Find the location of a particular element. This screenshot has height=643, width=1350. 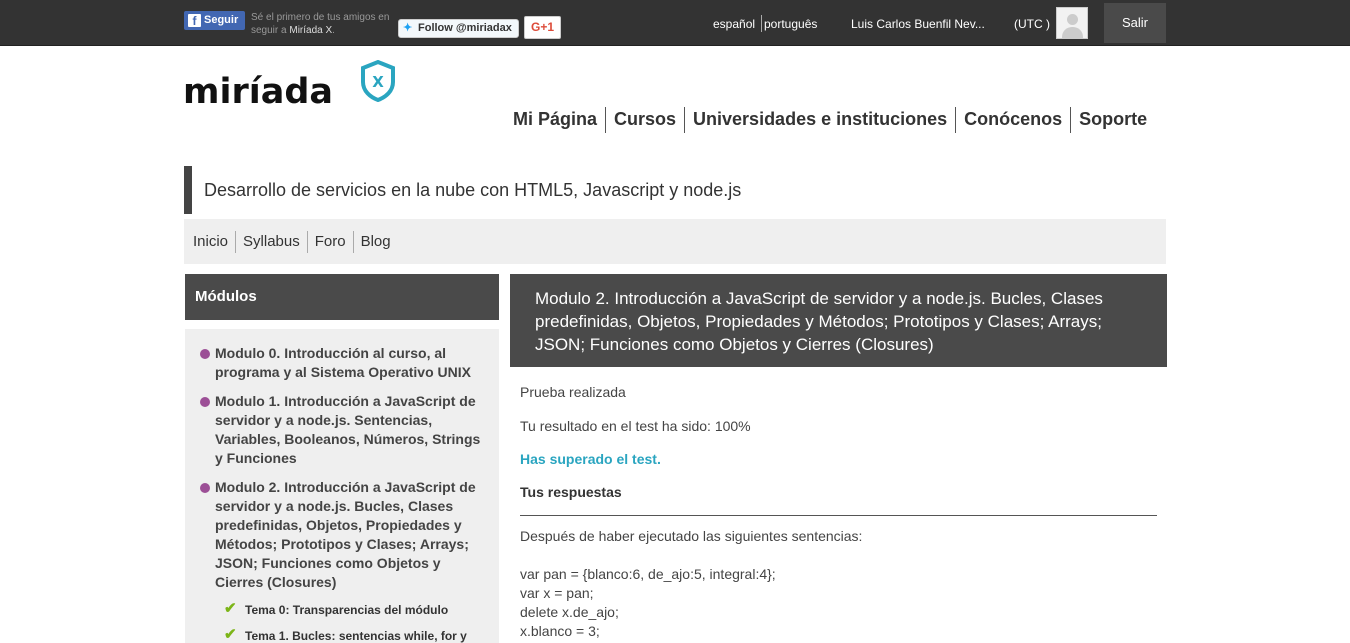

nav-mi-pagina: Mi Página is located at coordinates (555, 120).